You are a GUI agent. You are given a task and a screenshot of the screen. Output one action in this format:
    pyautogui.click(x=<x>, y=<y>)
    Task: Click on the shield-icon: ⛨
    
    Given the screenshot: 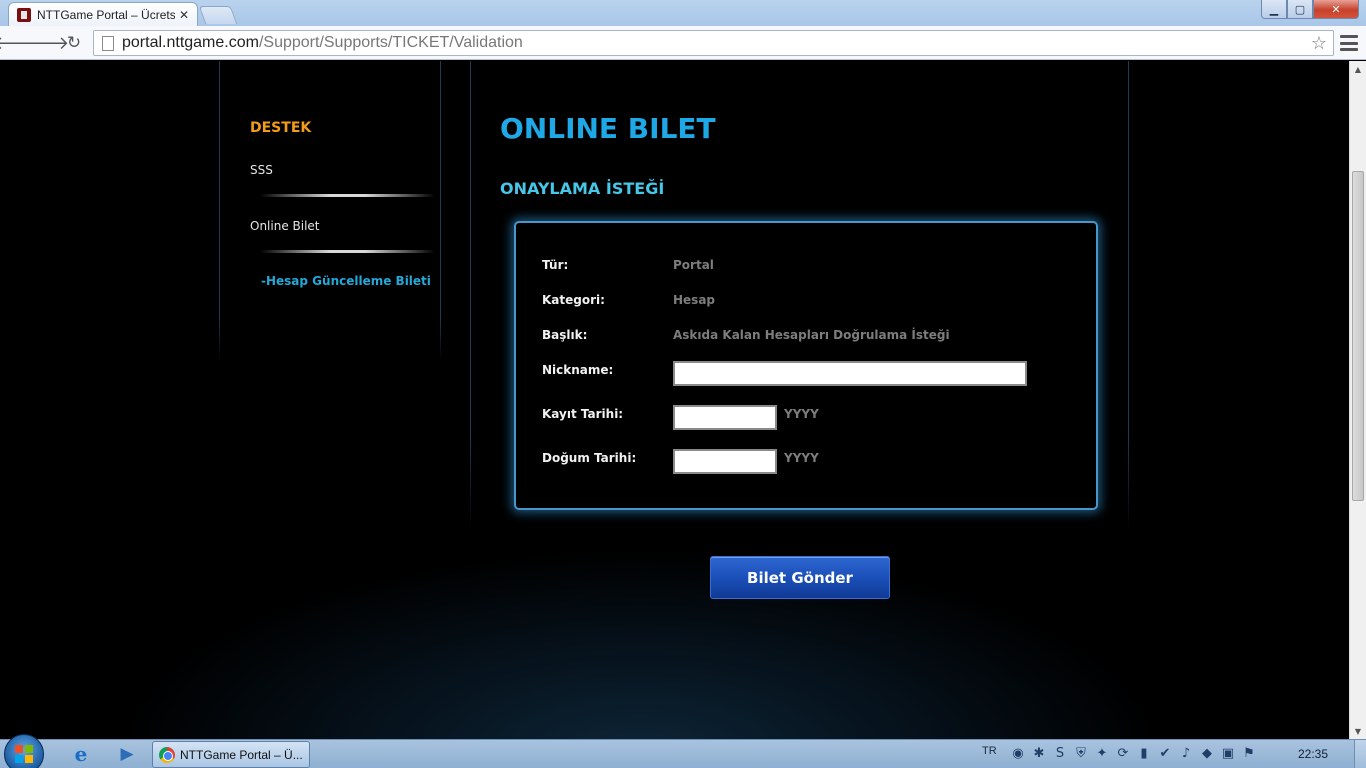 What is the action you would take?
    pyautogui.click(x=1081, y=753)
    